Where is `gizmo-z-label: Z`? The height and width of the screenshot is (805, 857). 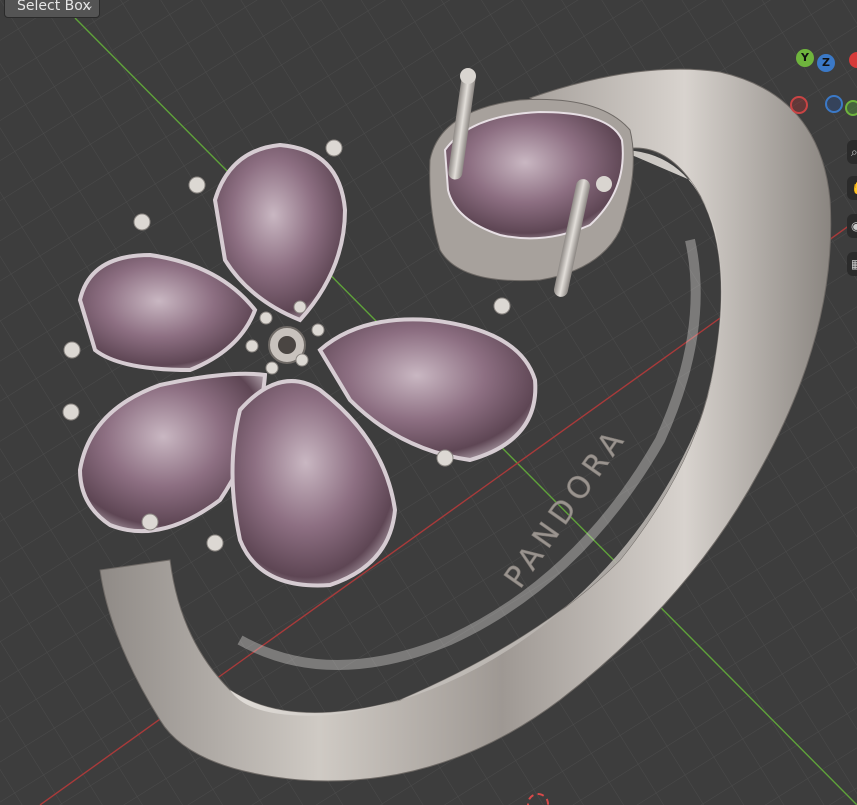 gizmo-z-label: Z is located at coordinates (826, 62).